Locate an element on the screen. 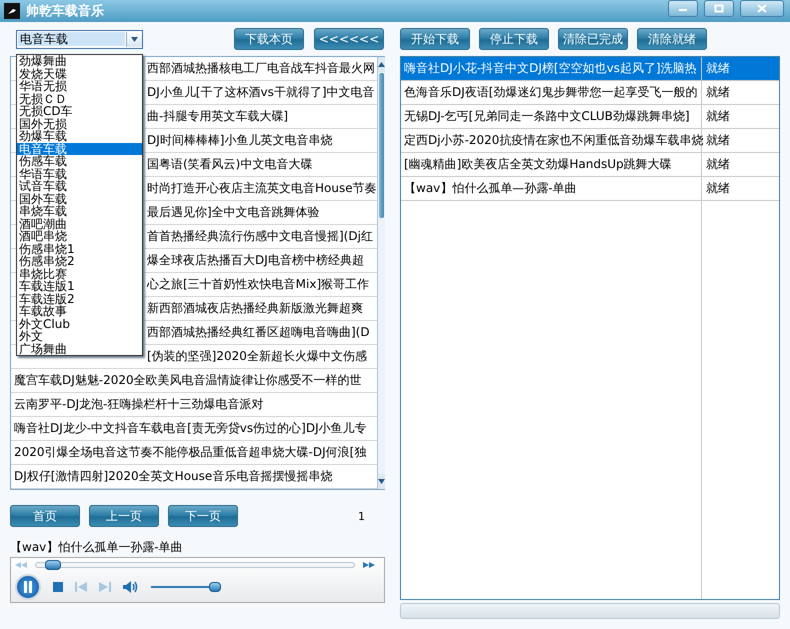 The width and height of the screenshot is (790, 629). queue-title: 定西Dj小苏-2020抗疫情在家也不闲重低音劲爆车载串烧 is located at coordinates (554, 140).